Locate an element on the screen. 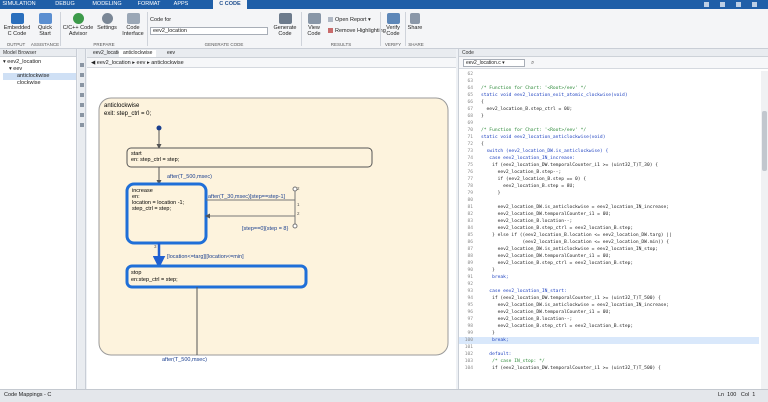  tab-anticlockwise: anticlockwise is located at coordinates (138, 53).